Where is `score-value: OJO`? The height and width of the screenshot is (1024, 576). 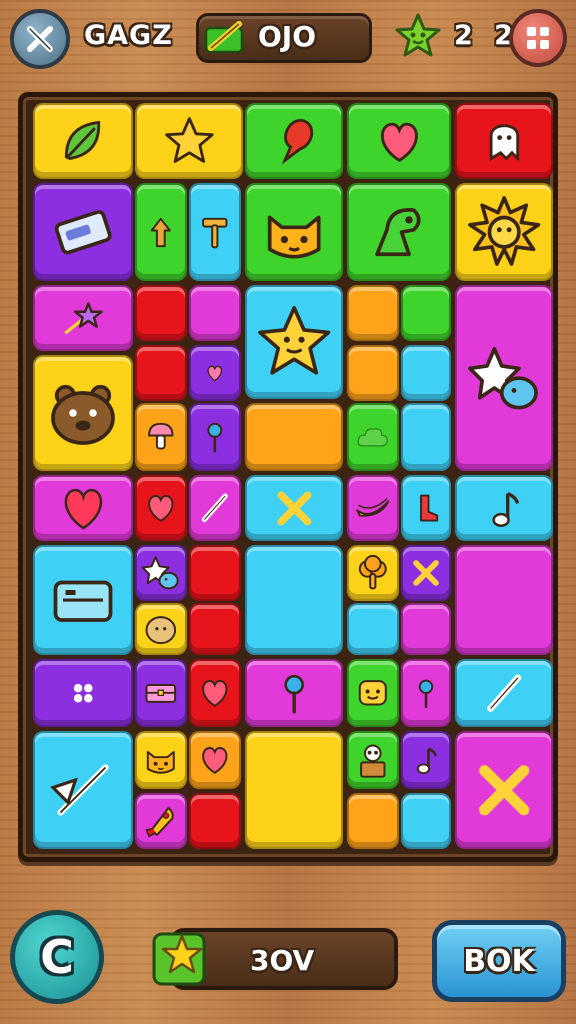 score-value: OJO is located at coordinates (287, 36).